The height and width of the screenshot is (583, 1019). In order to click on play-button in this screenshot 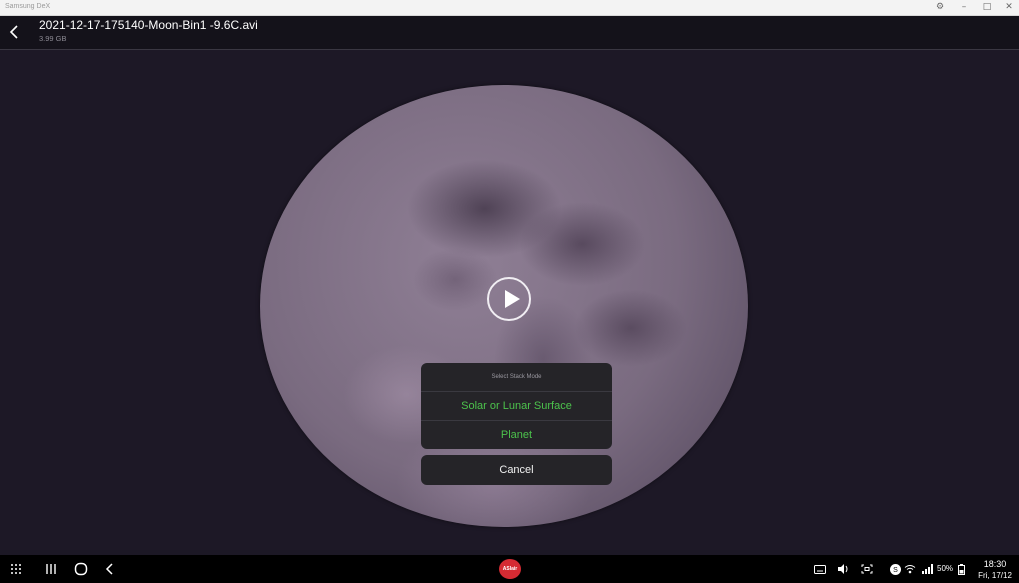, I will do `click(509, 299)`.